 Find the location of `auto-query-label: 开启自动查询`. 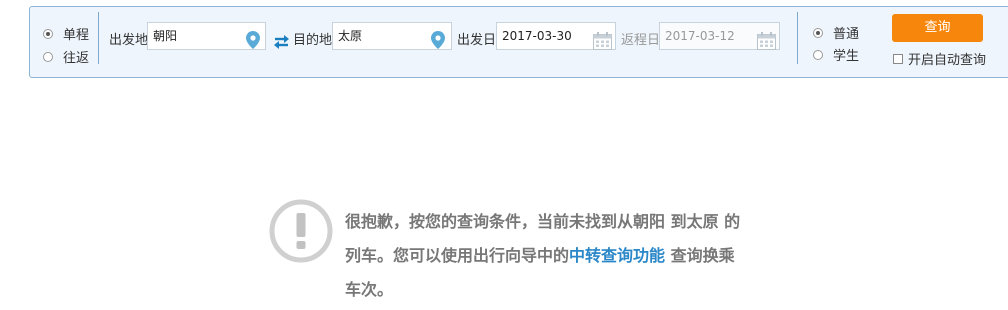

auto-query-label: 开启自动查询 is located at coordinates (947, 60).